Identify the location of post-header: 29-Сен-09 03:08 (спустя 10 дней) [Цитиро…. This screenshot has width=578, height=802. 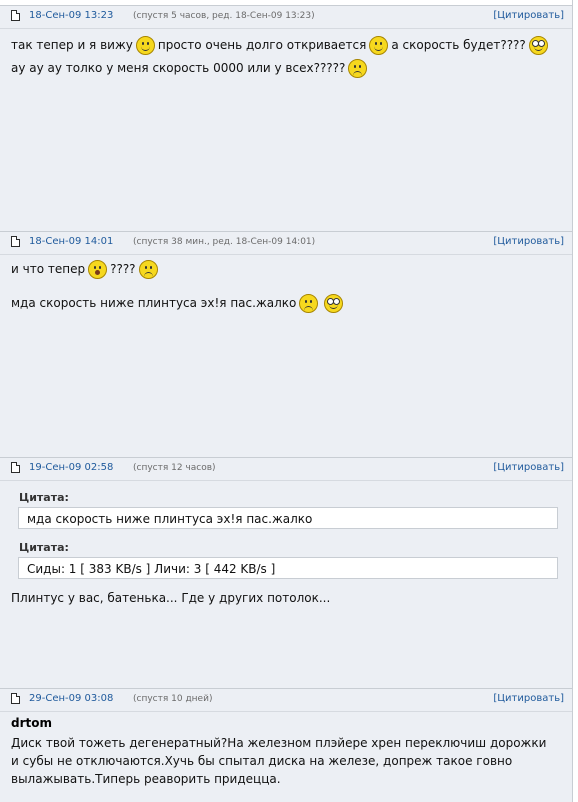
(286, 700).